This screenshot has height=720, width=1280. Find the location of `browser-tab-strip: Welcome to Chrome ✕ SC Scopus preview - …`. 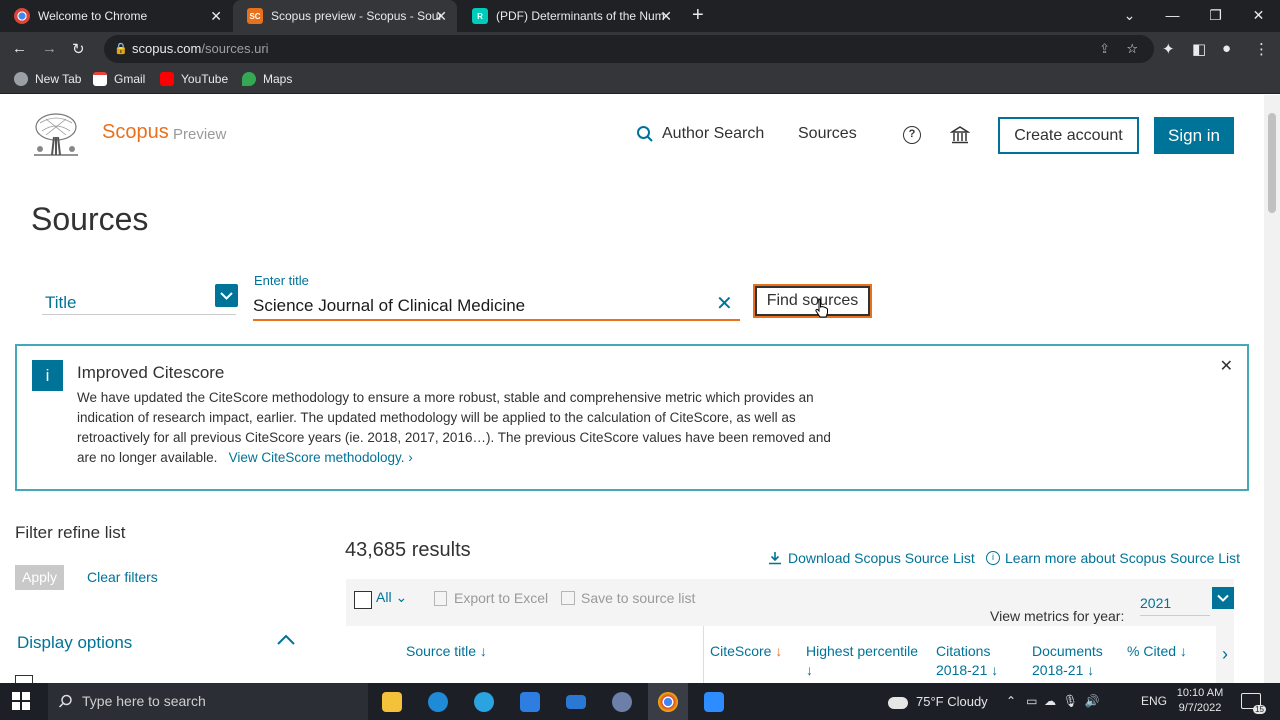

browser-tab-strip: Welcome to Chrome ✕ SC Scopus preview - … is located at coordinates (640, 16).